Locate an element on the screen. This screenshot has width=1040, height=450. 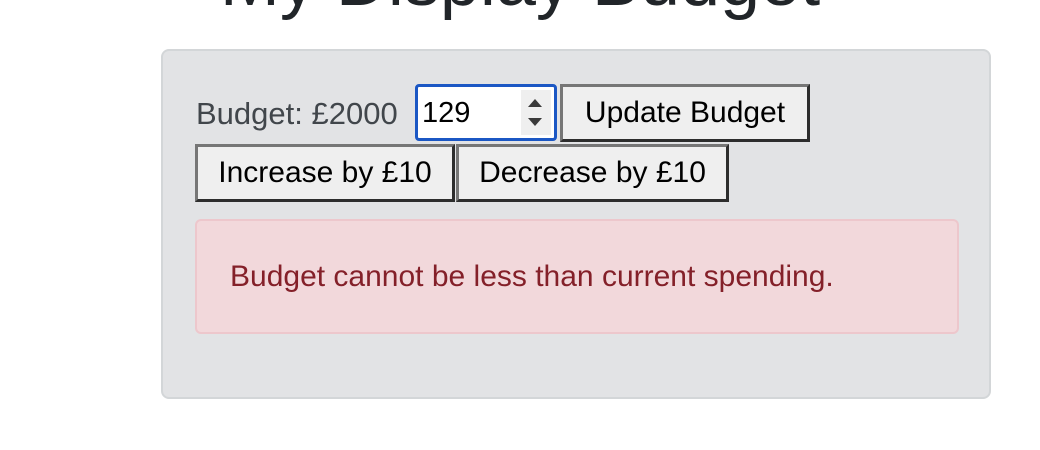
number-spinner is located at coordinates (536, 112).